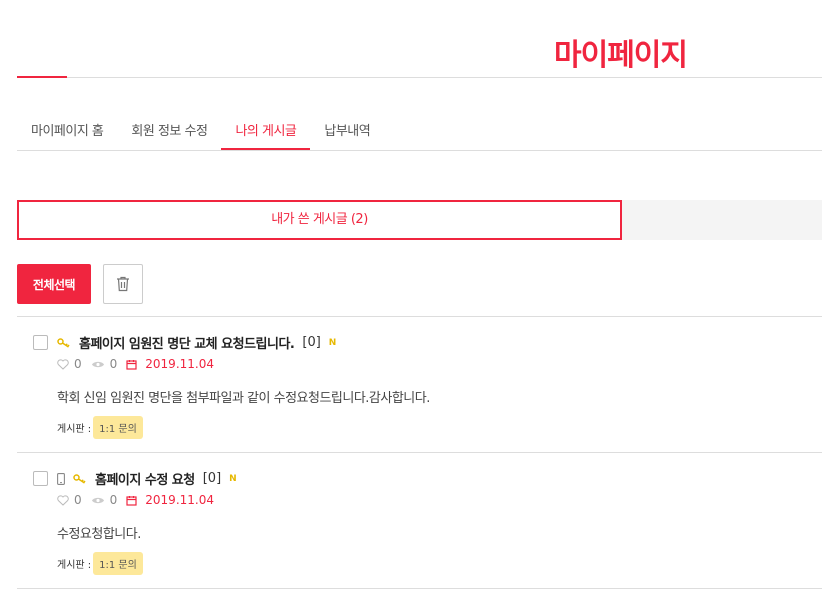  What do you see at coordinates (187, 342) in the screenshot?
I see `post-title: 홈페이지 임원진 명단 교체 요청드립니다.` at bounding box center [187, 342].